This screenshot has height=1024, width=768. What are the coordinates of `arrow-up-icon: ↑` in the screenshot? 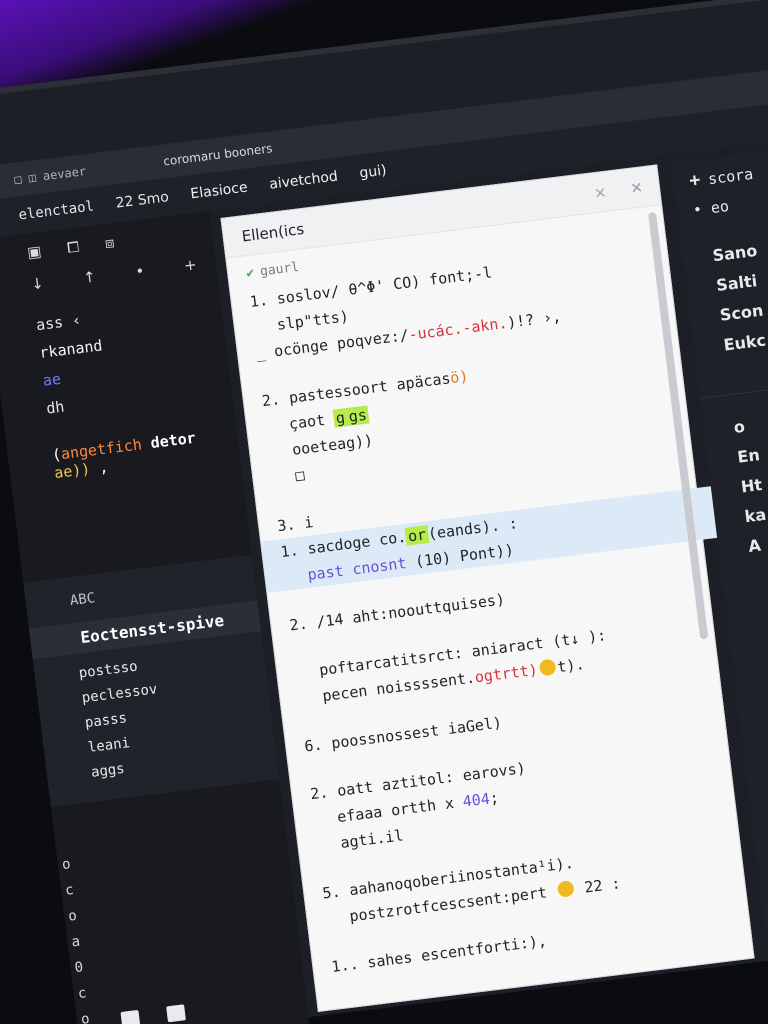 It's located at (89, 277).